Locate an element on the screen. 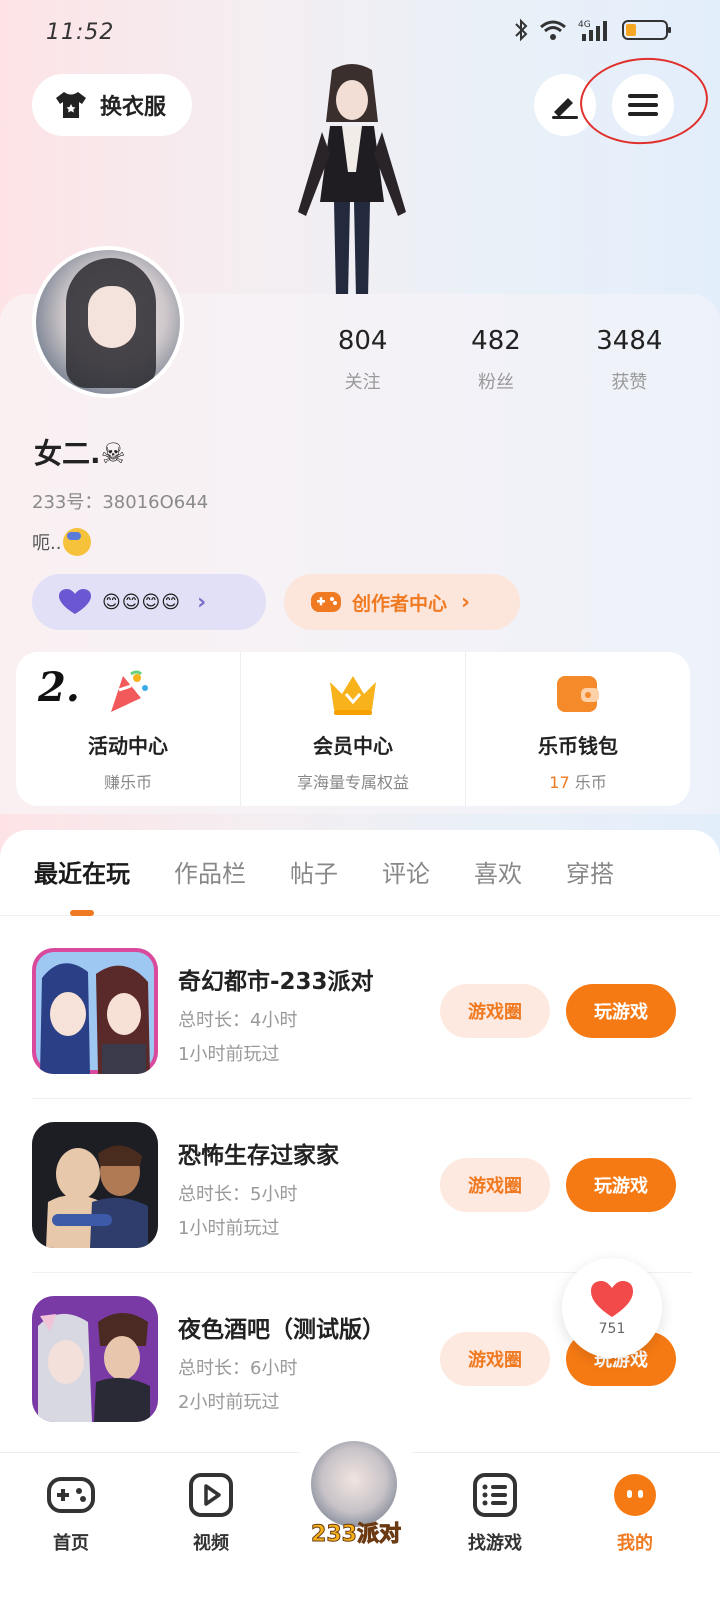 This screenshot has width=720, height=1600. activity-center-subtitle: 赚乐币 is located at coordinates (127, 782).